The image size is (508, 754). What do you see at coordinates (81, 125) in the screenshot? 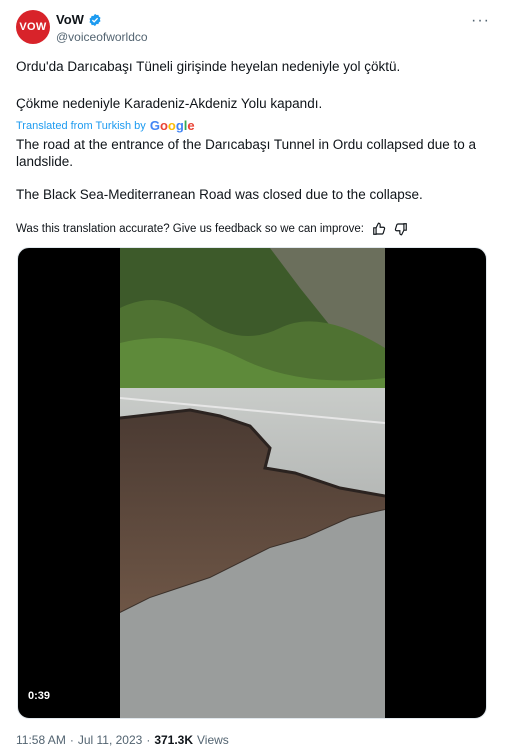
I see `translated-label: Translated from Turkish by` at bounding box center [81, 125].